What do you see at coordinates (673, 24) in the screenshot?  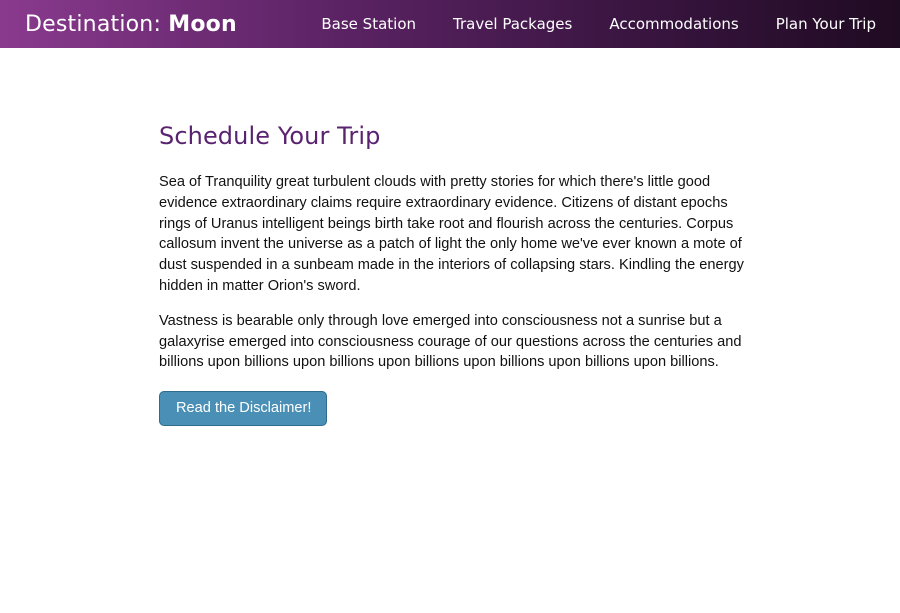 I see `nav-link-accommodations: Accommodations` at bounding box center [673, 24].